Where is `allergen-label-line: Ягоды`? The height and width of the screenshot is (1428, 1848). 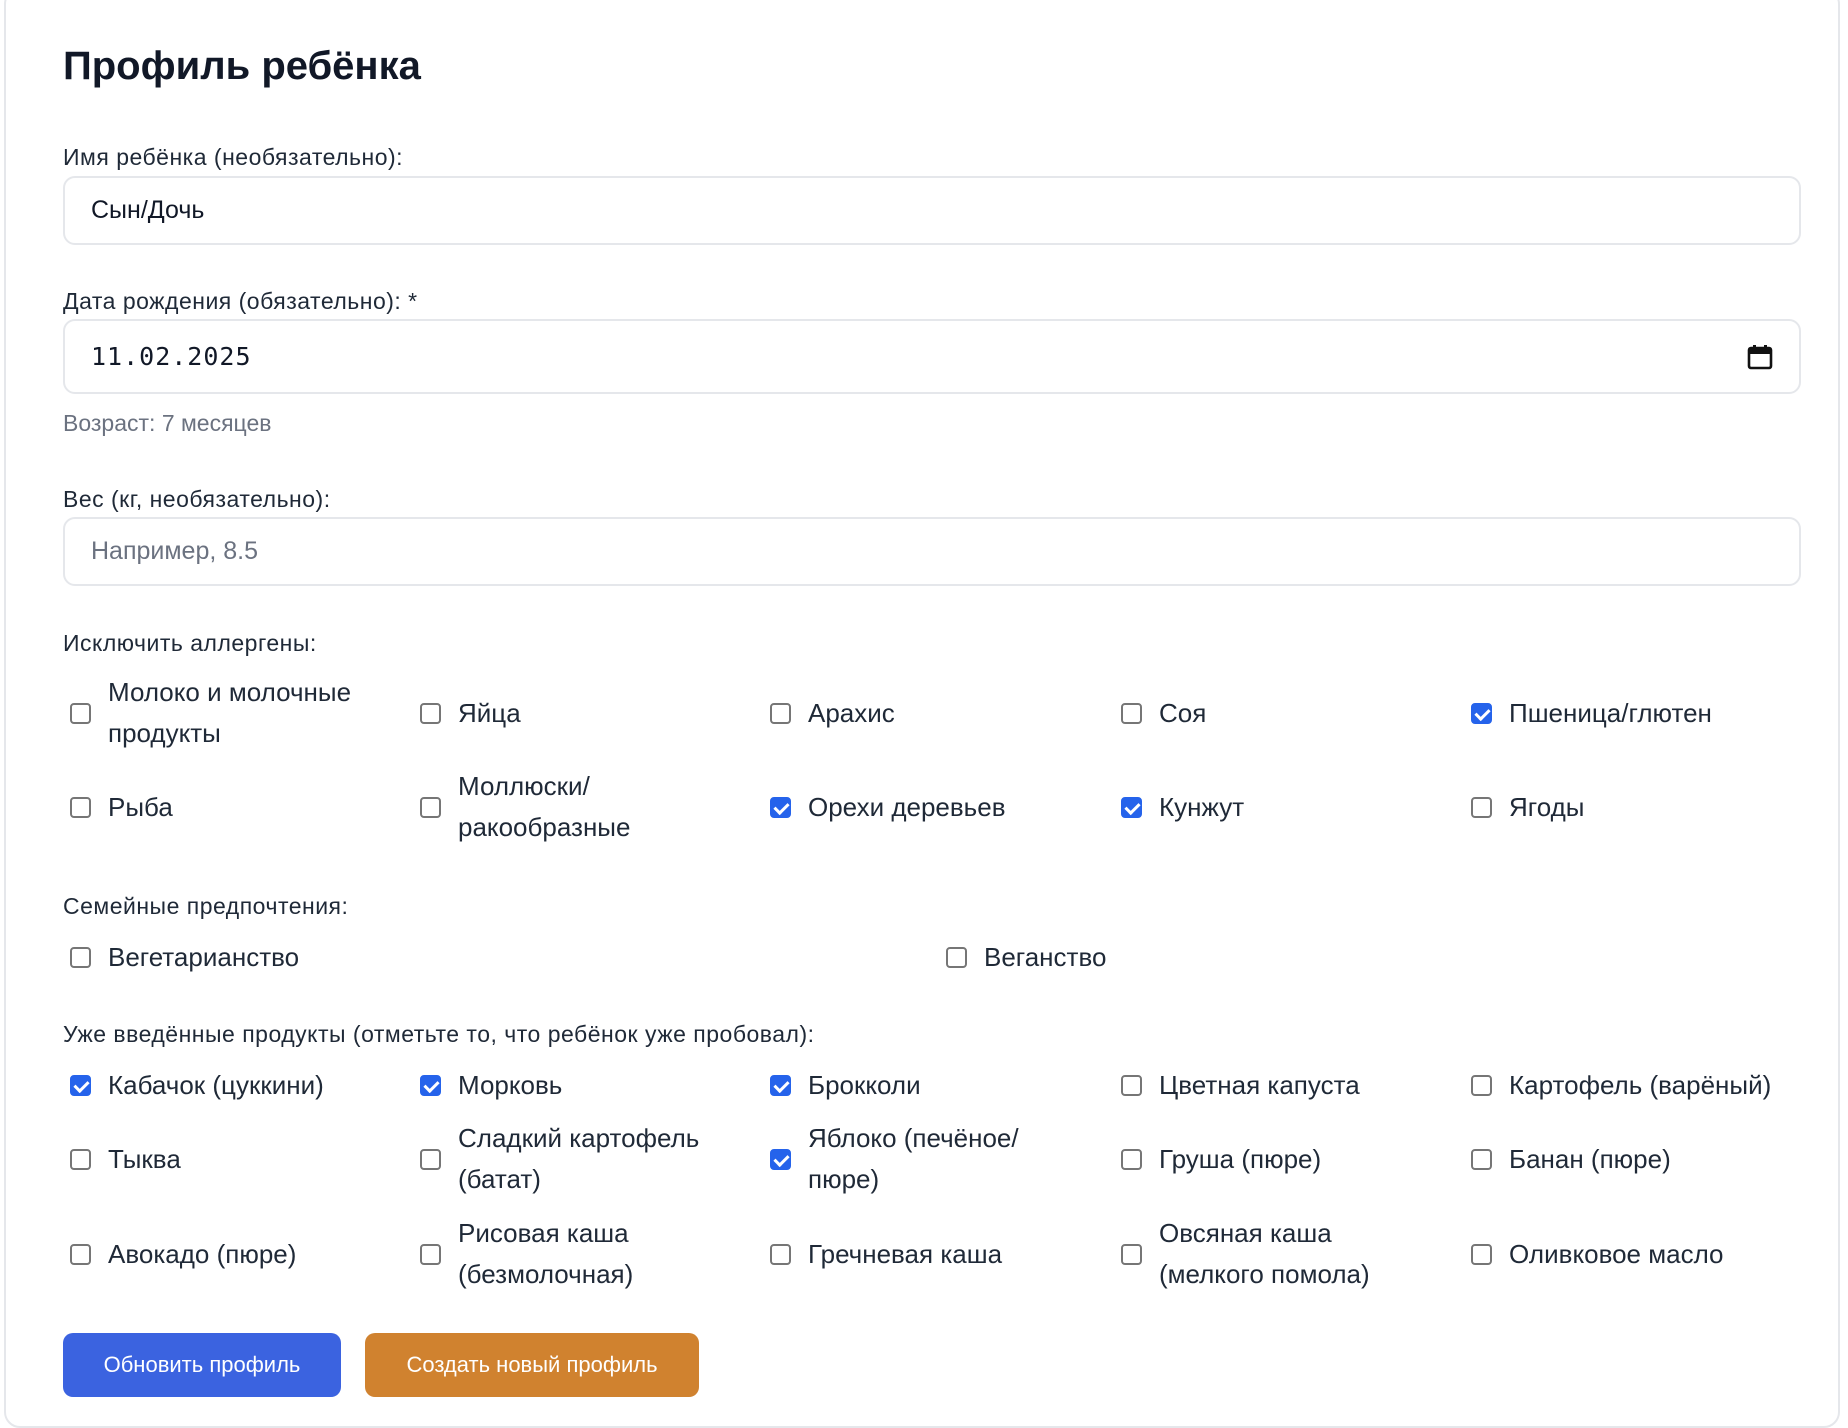
allergen-label-line: Ягоды is located at coordinates (1547, 806).